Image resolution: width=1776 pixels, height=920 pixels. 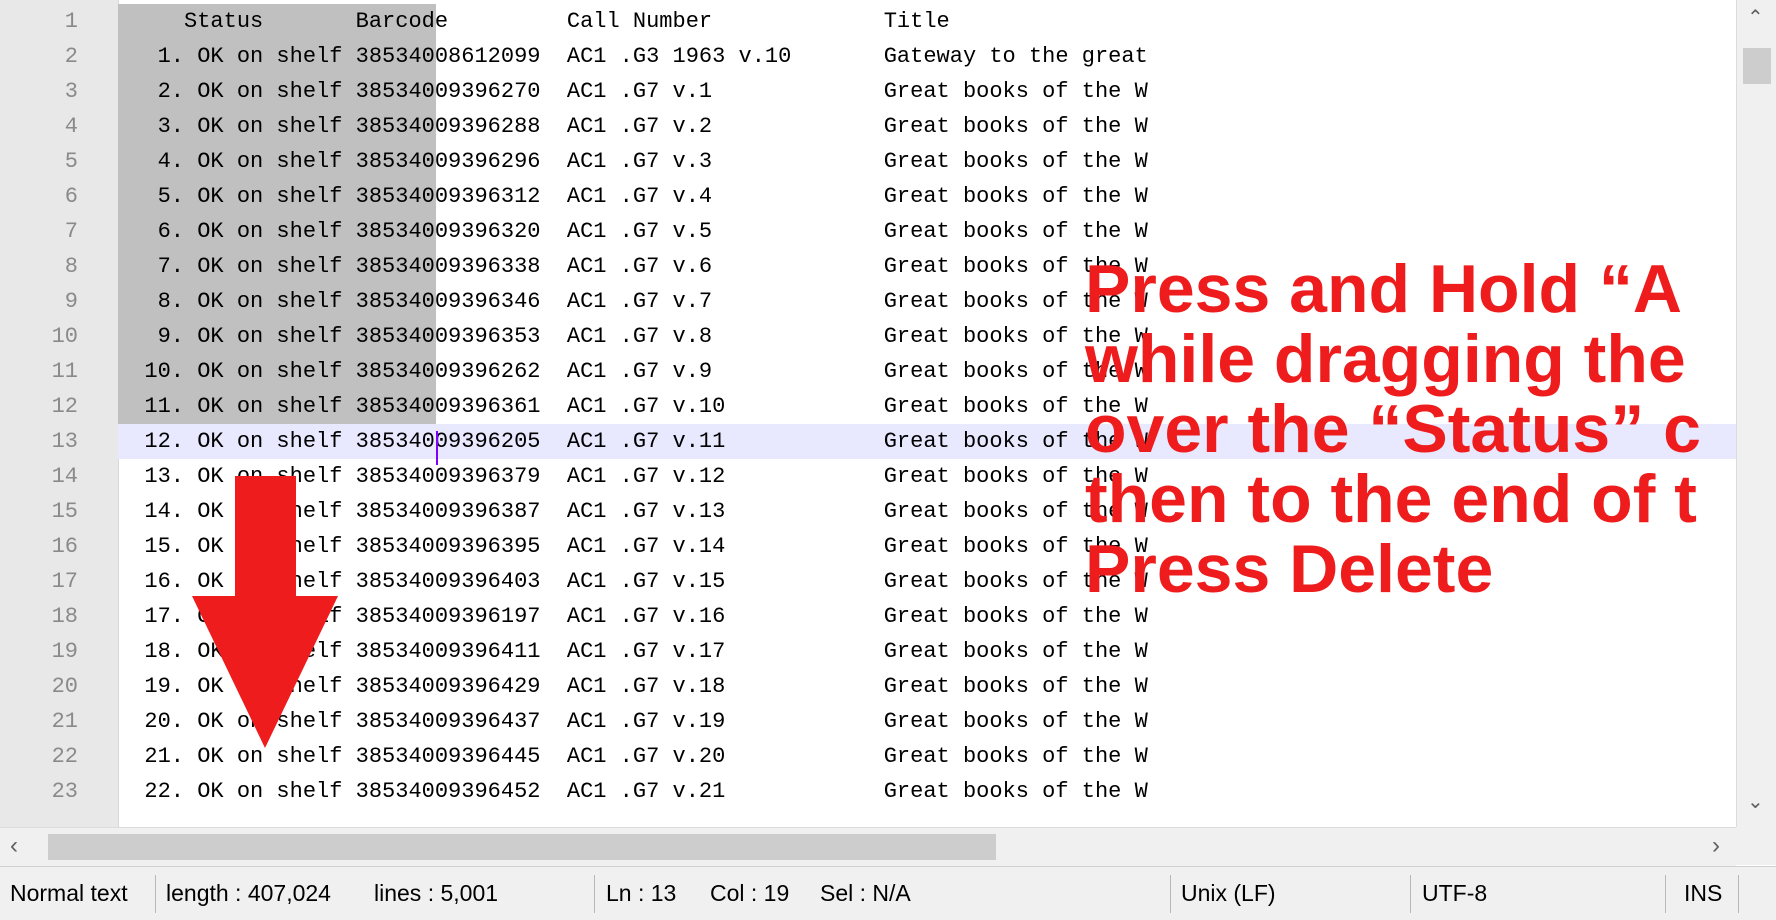 I want to click on scroll-down-icon: ⌄, so click(x=1755, y=802).